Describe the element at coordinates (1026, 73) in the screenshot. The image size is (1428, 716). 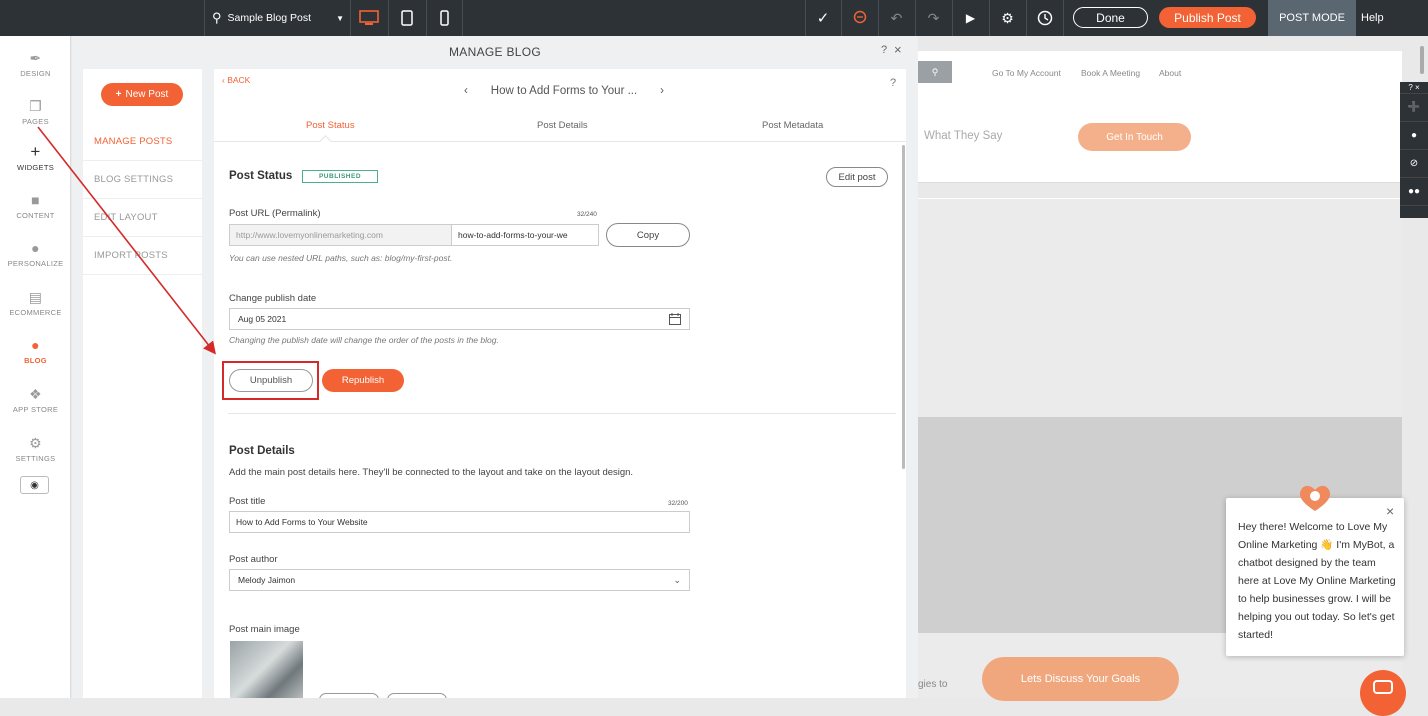
I see `site-link-account: Go To My Account` at that location.